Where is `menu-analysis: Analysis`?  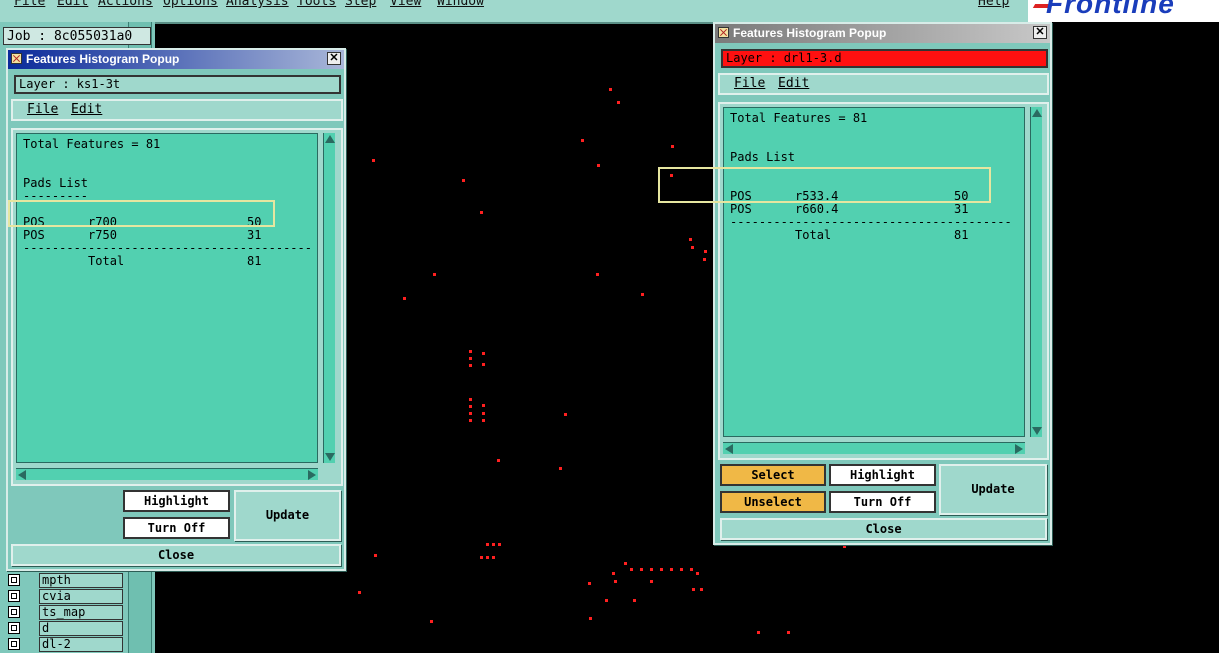
menu-analysis: Analysis is located at coordinates (257, 4).